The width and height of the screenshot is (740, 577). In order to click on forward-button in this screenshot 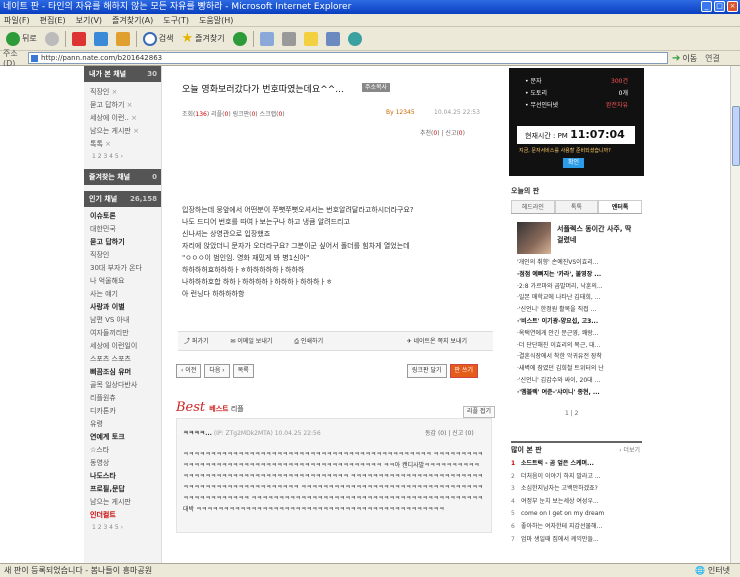, I will do `click(52, 39)`.